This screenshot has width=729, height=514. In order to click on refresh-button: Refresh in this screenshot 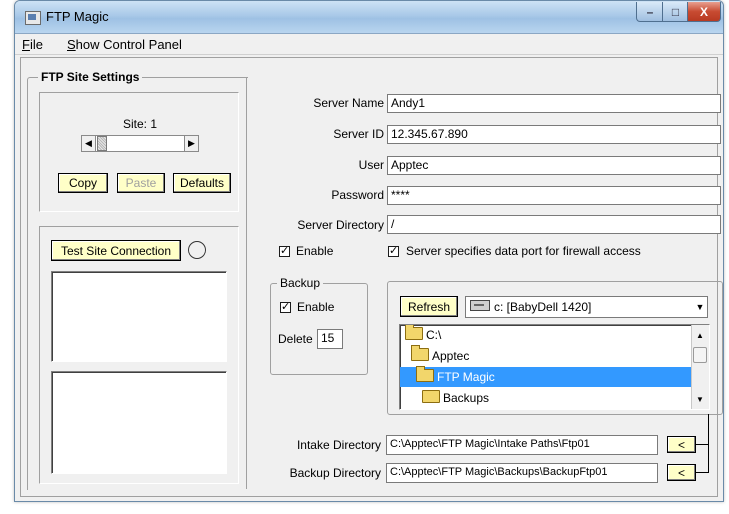, I will do `click(429, 306)`.